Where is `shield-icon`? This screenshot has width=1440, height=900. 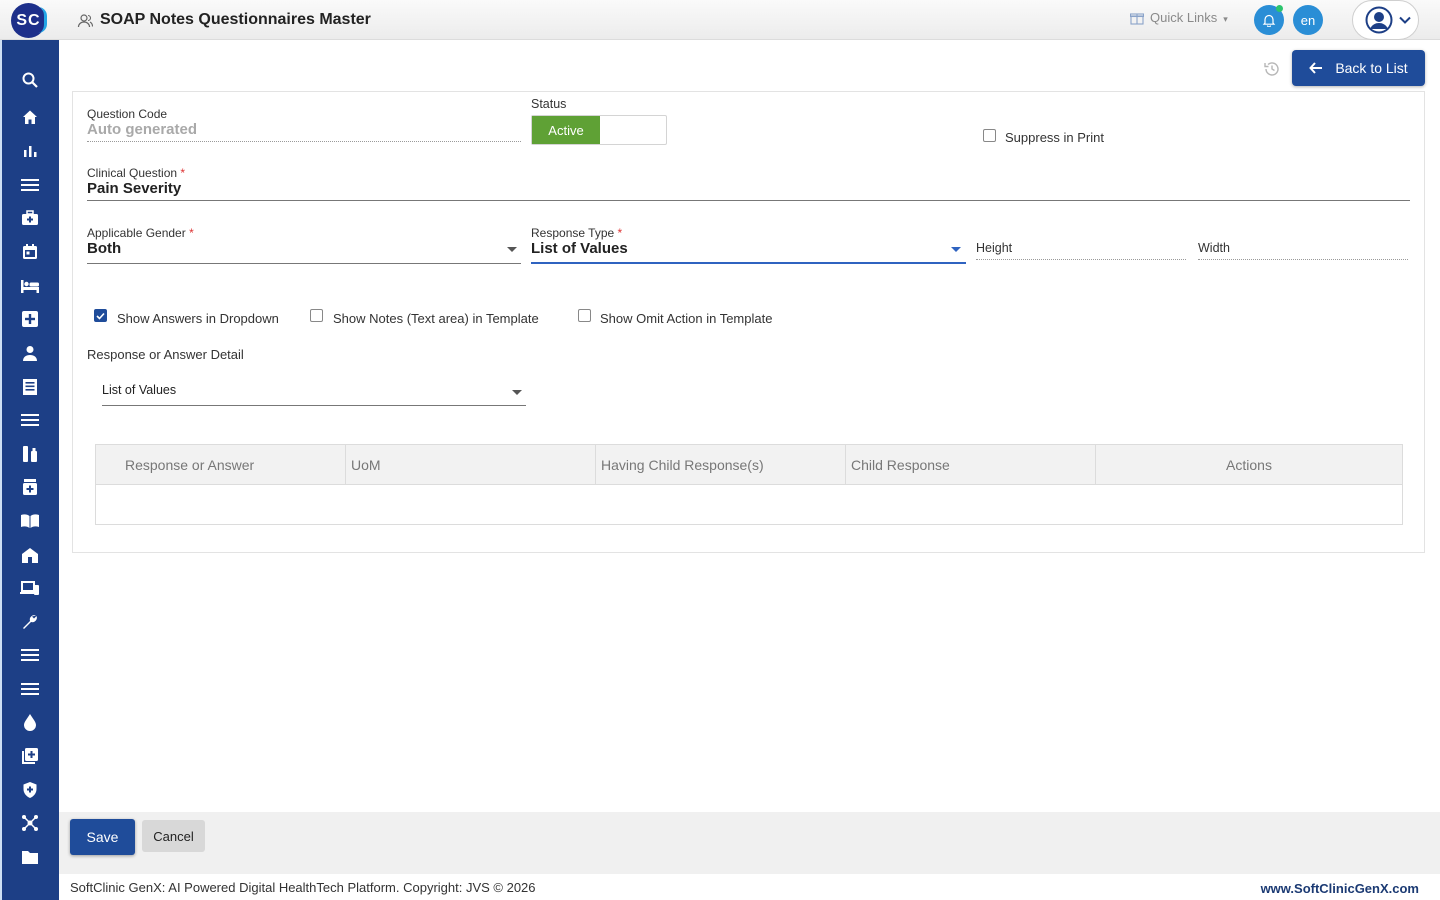
shield-icon is located at coordinates (30, 790).